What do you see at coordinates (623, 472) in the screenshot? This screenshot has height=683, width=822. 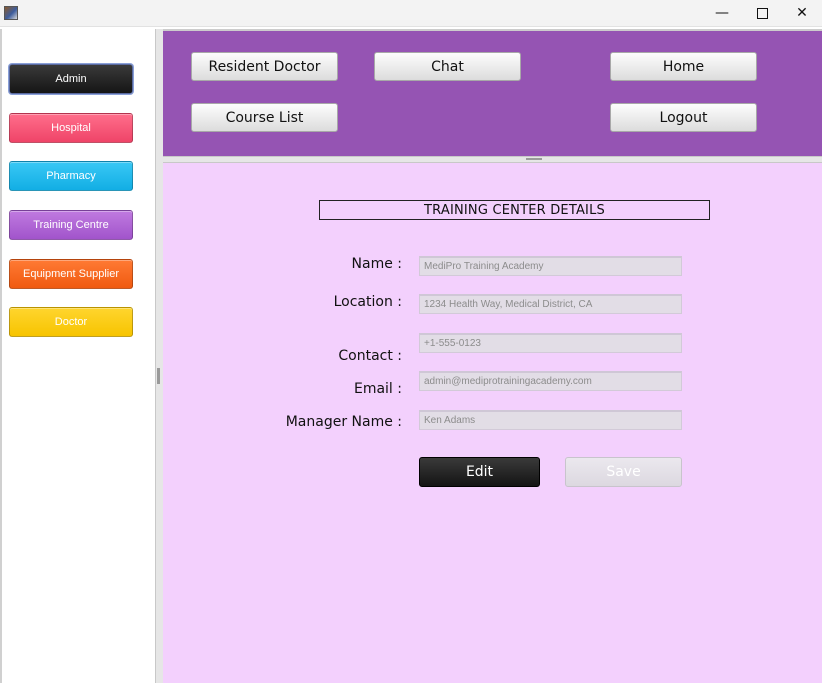 I see `save-button: Save` at bounding box center [623, 472].